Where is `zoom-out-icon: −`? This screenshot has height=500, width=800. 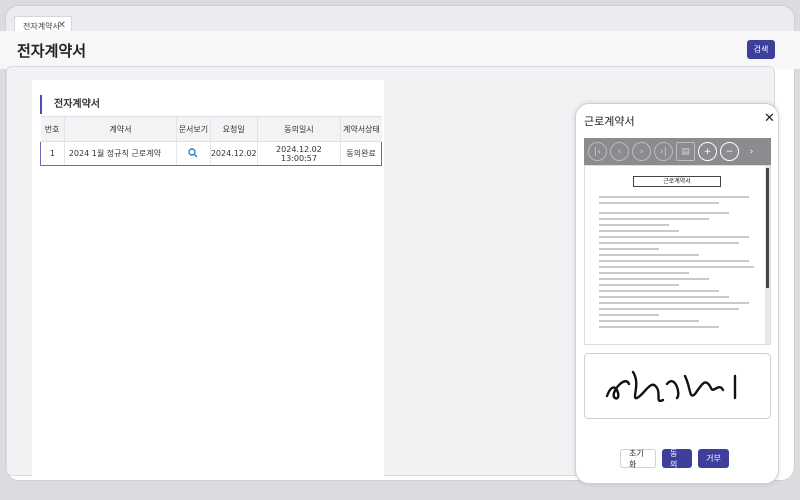 zoom-out-icon: − is located at coordinates (729, 151).